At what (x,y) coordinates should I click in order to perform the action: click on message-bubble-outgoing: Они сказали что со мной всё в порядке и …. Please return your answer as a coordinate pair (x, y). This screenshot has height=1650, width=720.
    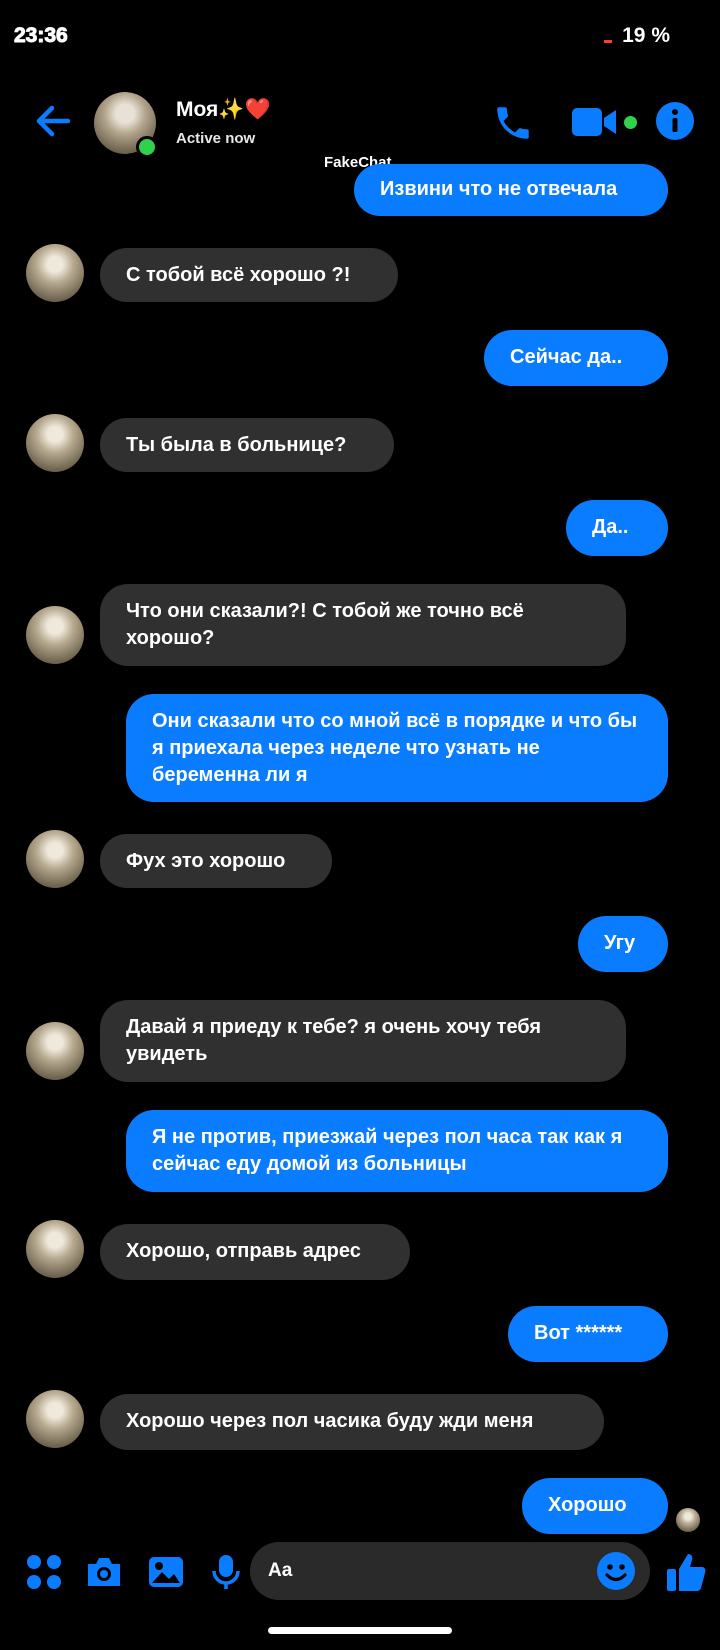
    Looking at the image, I should click on (397, 748).